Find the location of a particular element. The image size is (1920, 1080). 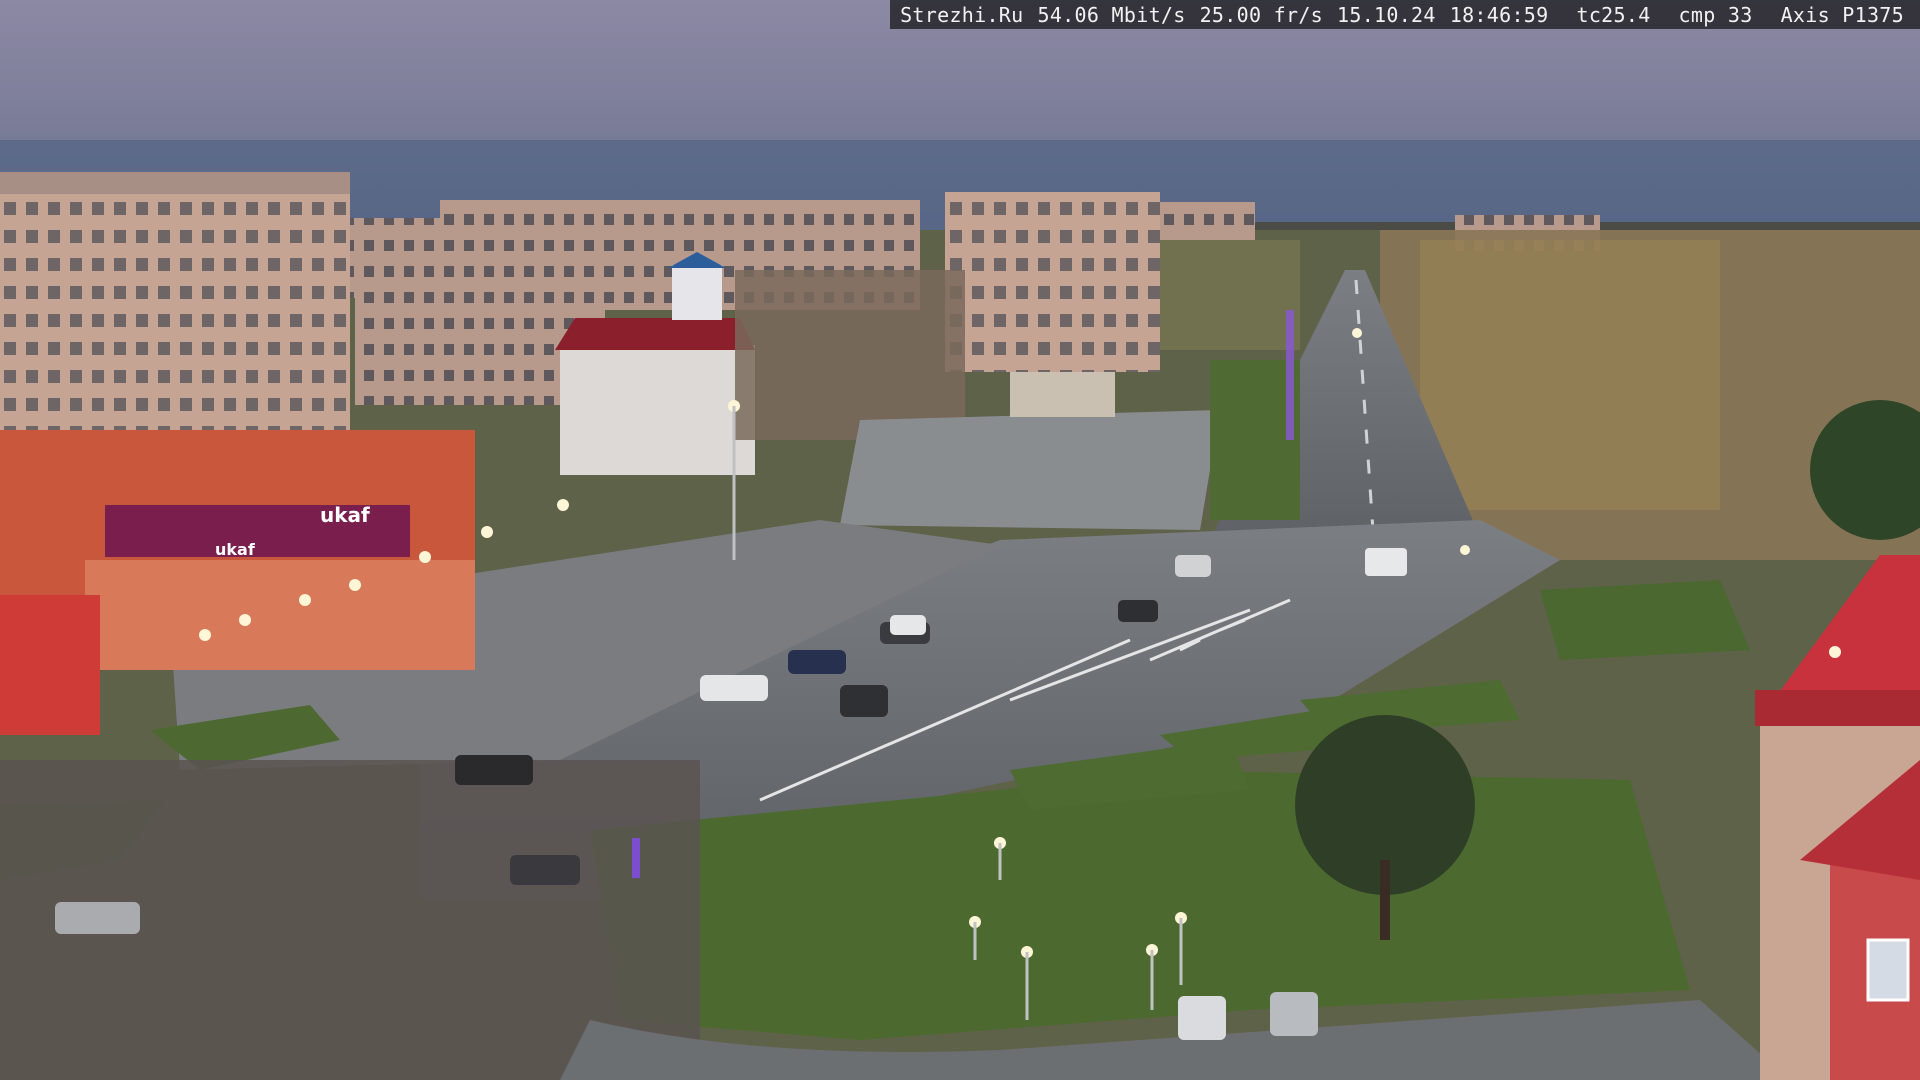

building-white-red-roof is located at coordinates (657, 410).